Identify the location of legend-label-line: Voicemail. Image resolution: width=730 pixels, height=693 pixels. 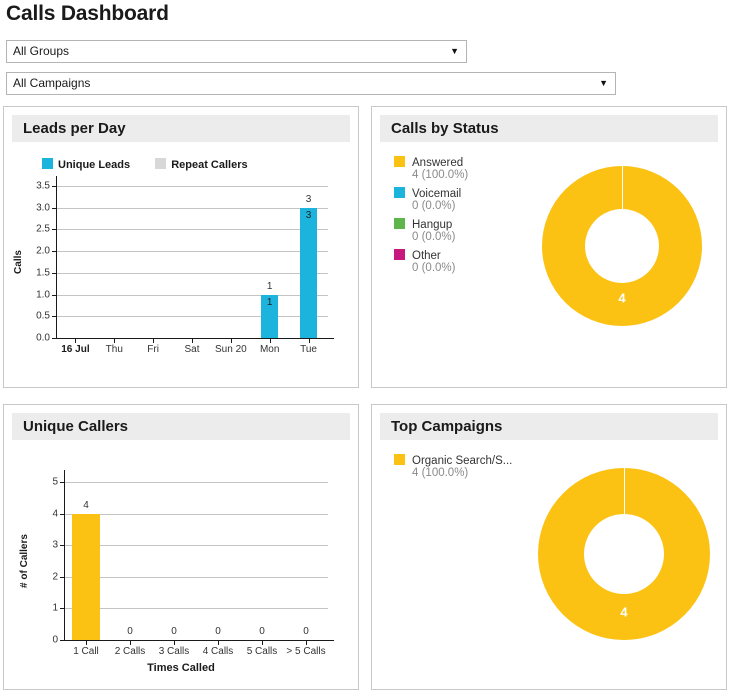
(431, 193).